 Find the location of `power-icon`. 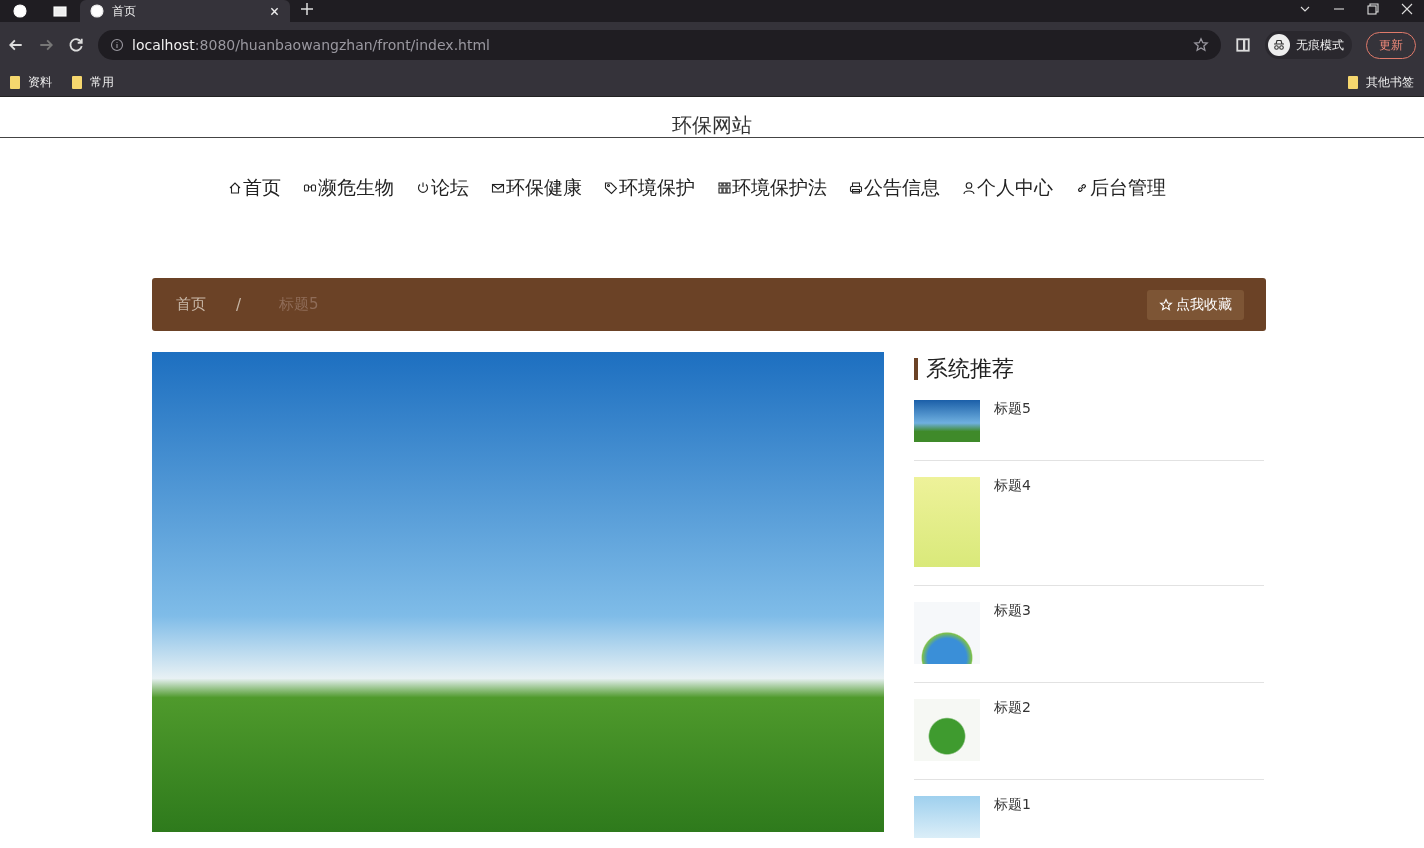

power-icon is located at coordinates (423, 188).